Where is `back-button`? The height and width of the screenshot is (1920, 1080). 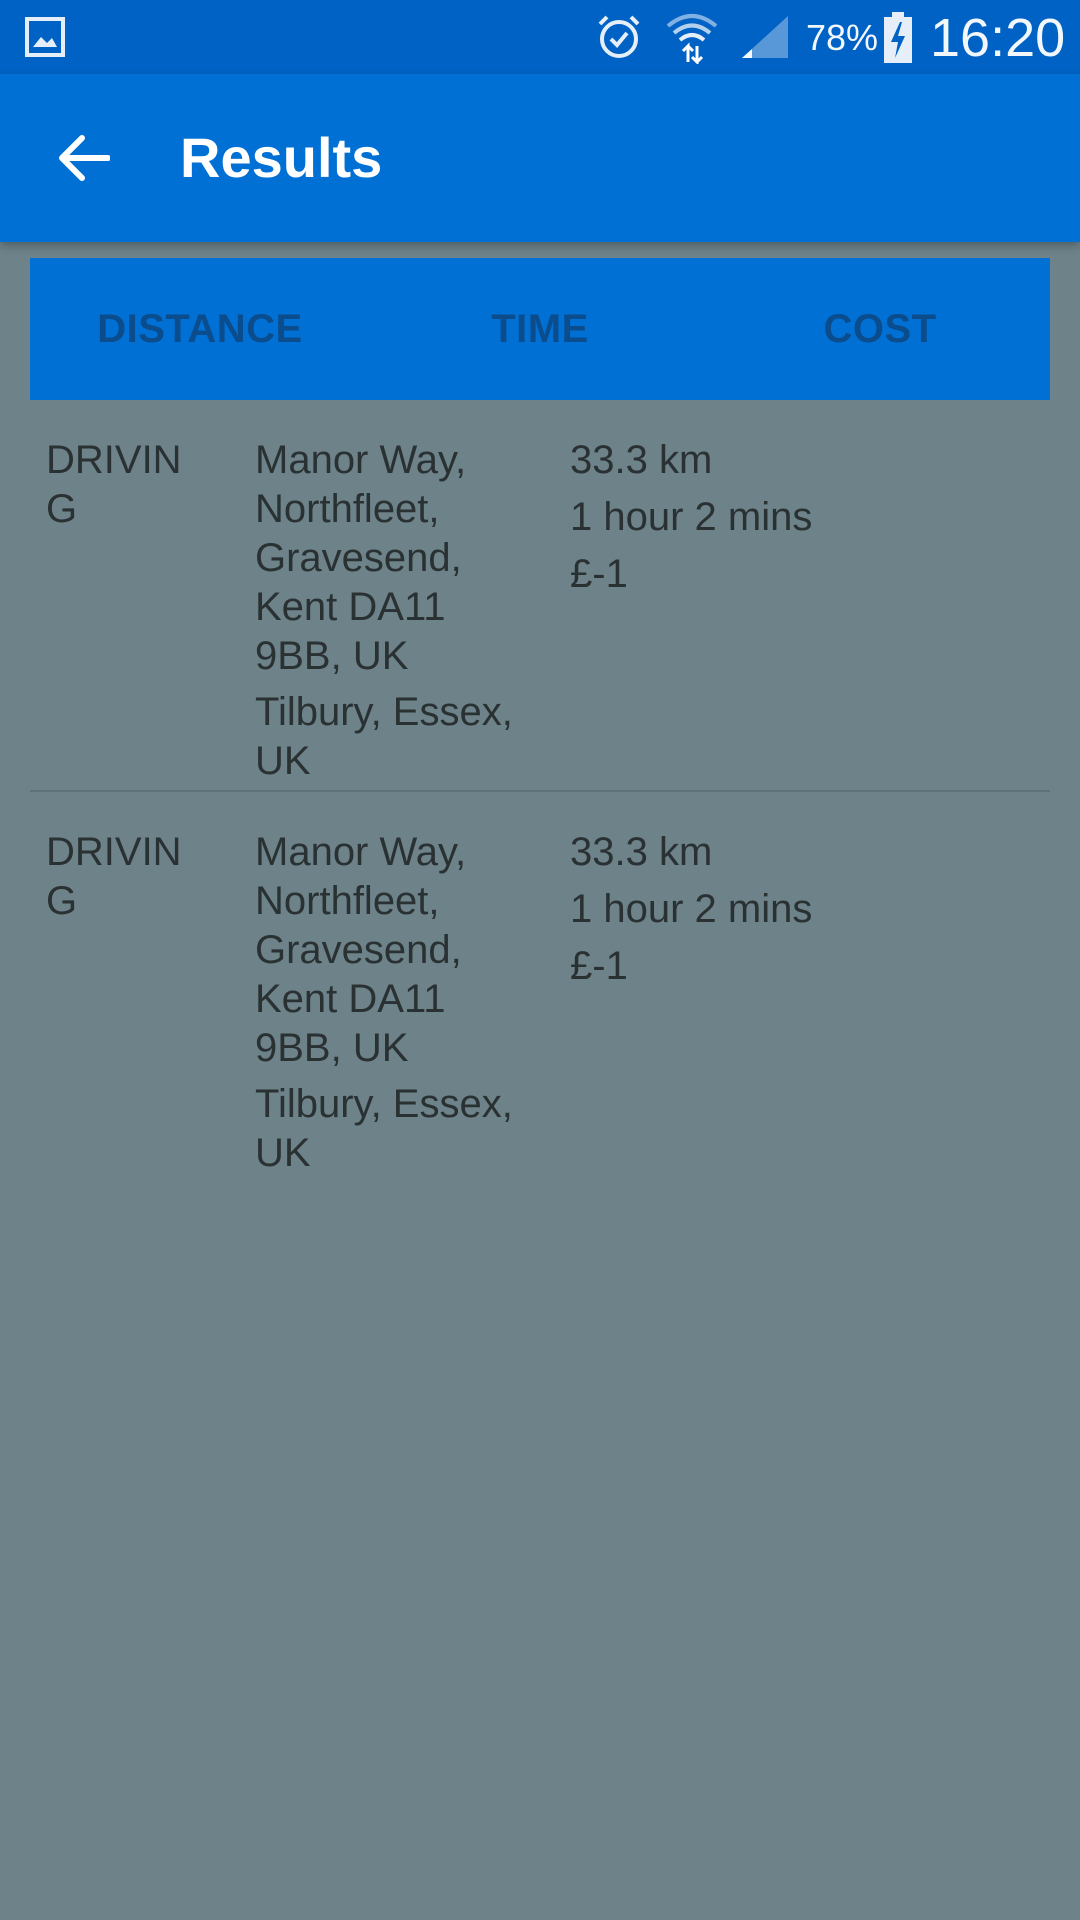 back-button is located at coordinates (84, 158).